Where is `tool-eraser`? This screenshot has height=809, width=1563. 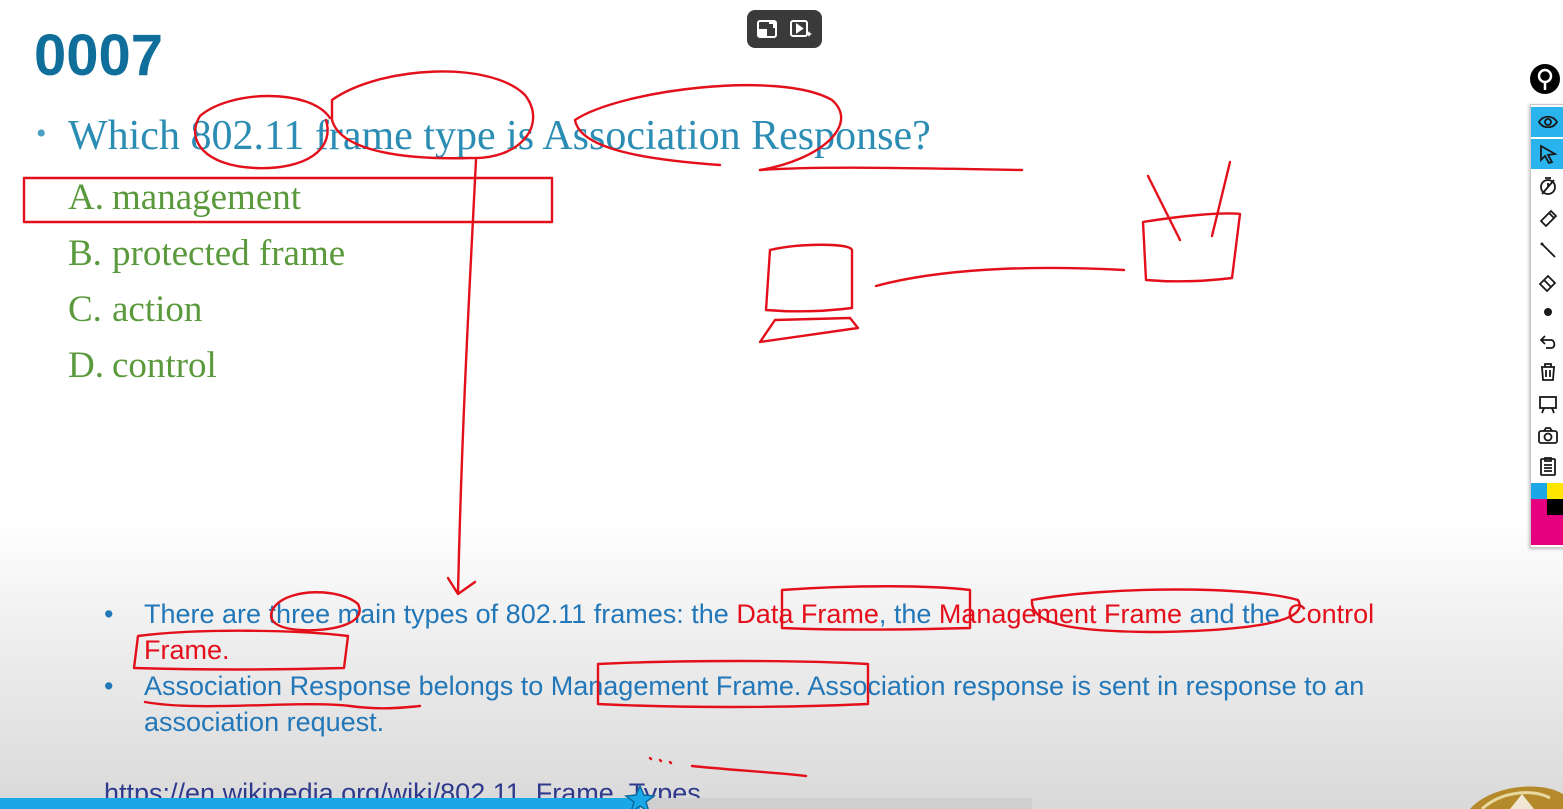 tool-eraser is located at coordinates (1547, 282).